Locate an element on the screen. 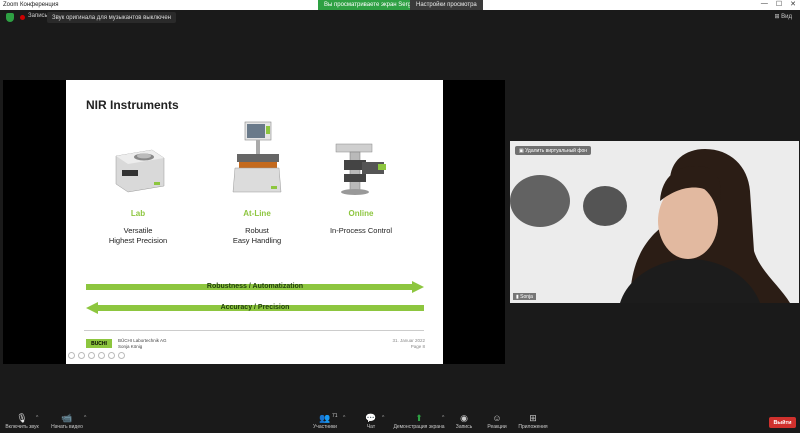 The width and height of the screenshot is (800, 433). audio-options-caret-icon: ^ is located at coordinates (37, 418).